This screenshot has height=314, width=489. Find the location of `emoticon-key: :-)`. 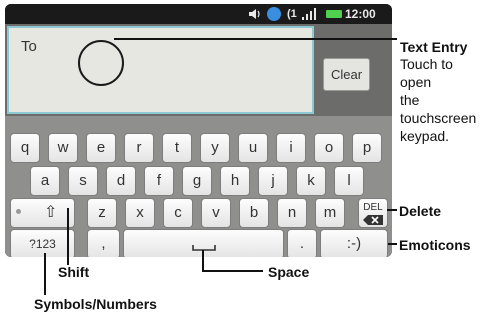

emoticon-key: :-) is located at coordinates (354, 243).